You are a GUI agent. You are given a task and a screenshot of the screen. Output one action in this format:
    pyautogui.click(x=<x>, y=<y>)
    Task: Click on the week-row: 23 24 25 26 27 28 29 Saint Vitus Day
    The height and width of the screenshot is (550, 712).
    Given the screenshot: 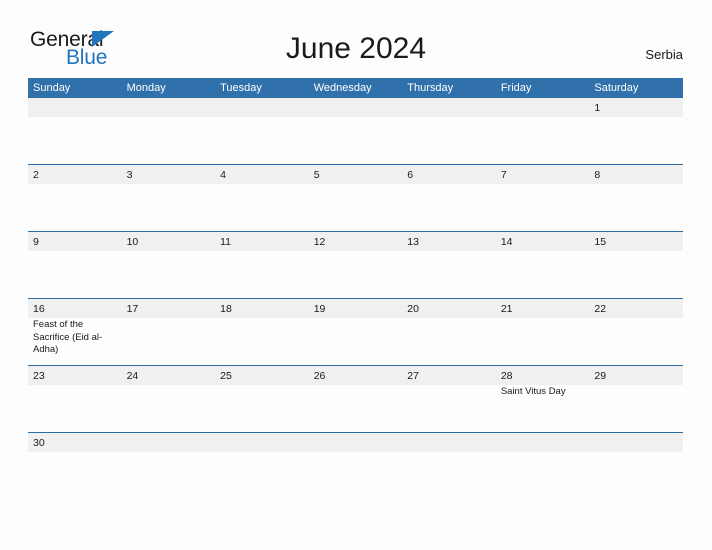 What is the action you would take?
    pyautogui.click(x=355, y=398)
    